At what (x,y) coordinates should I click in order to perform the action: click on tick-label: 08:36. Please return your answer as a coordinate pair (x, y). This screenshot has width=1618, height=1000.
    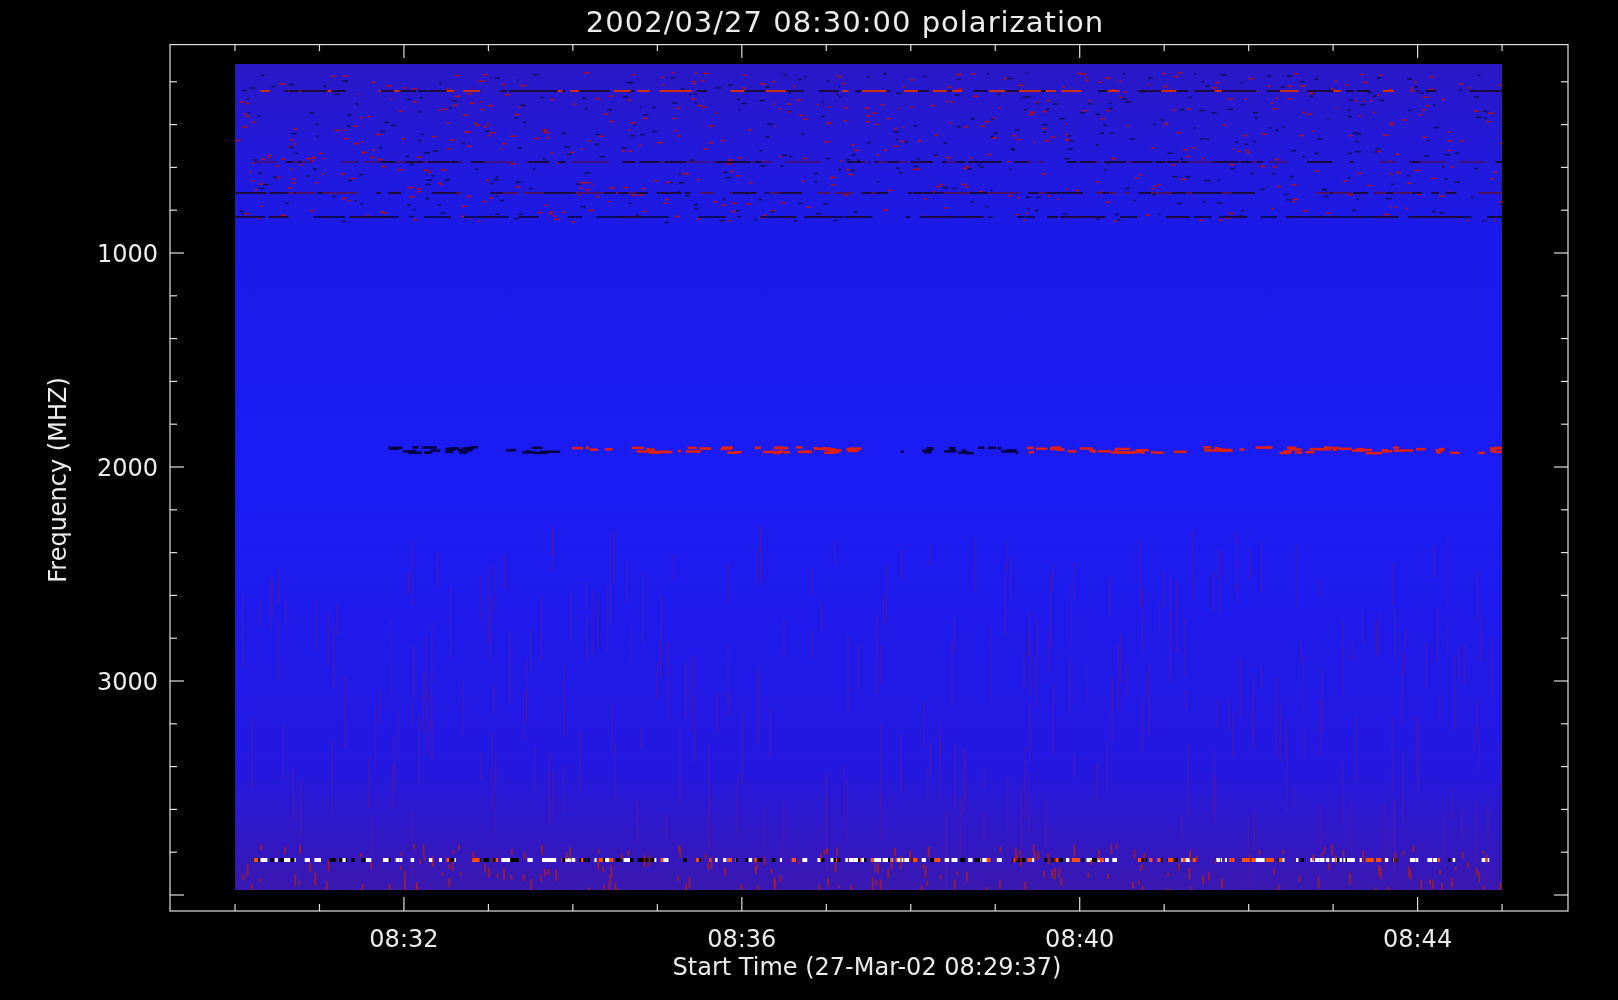
    Looking at the image, I should click on (742, 939).